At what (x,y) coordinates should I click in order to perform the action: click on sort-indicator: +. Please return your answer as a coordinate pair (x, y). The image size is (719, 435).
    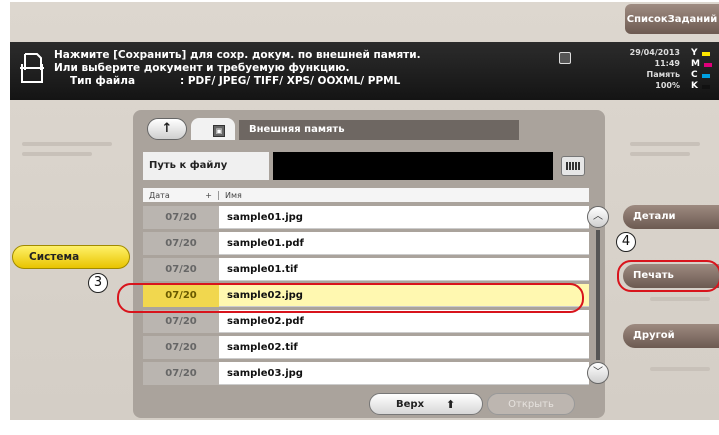
    Looking at the image, I should click on (208, 195).